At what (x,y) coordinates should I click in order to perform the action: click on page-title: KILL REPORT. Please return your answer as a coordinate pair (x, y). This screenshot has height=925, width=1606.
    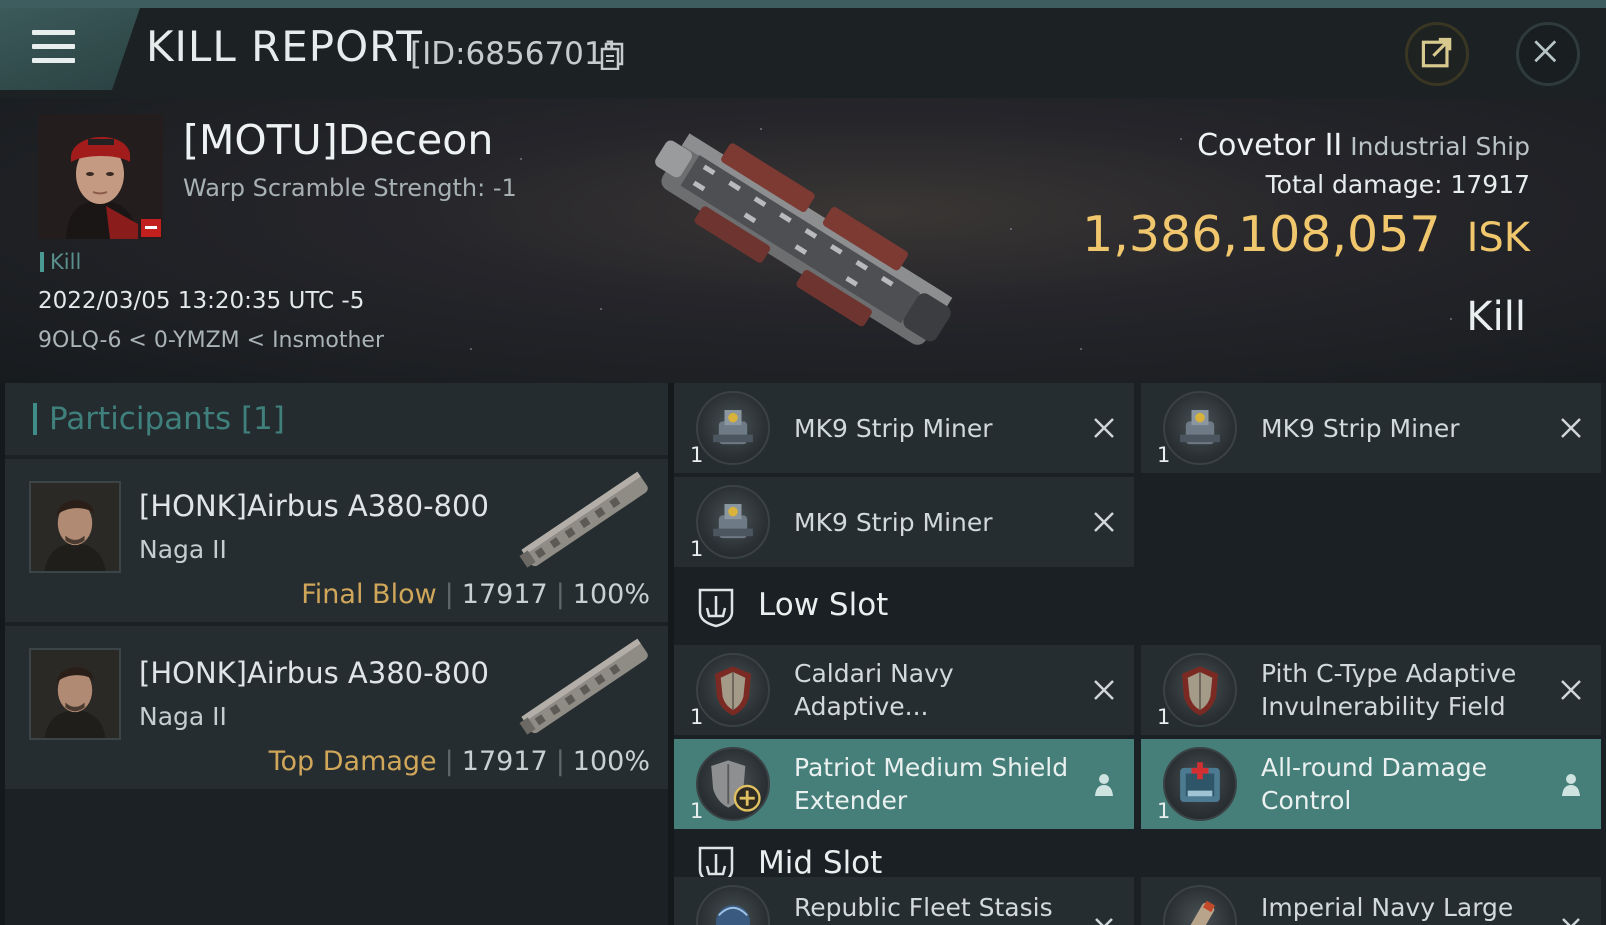
    Looking at the image, I should click on (284, 46).